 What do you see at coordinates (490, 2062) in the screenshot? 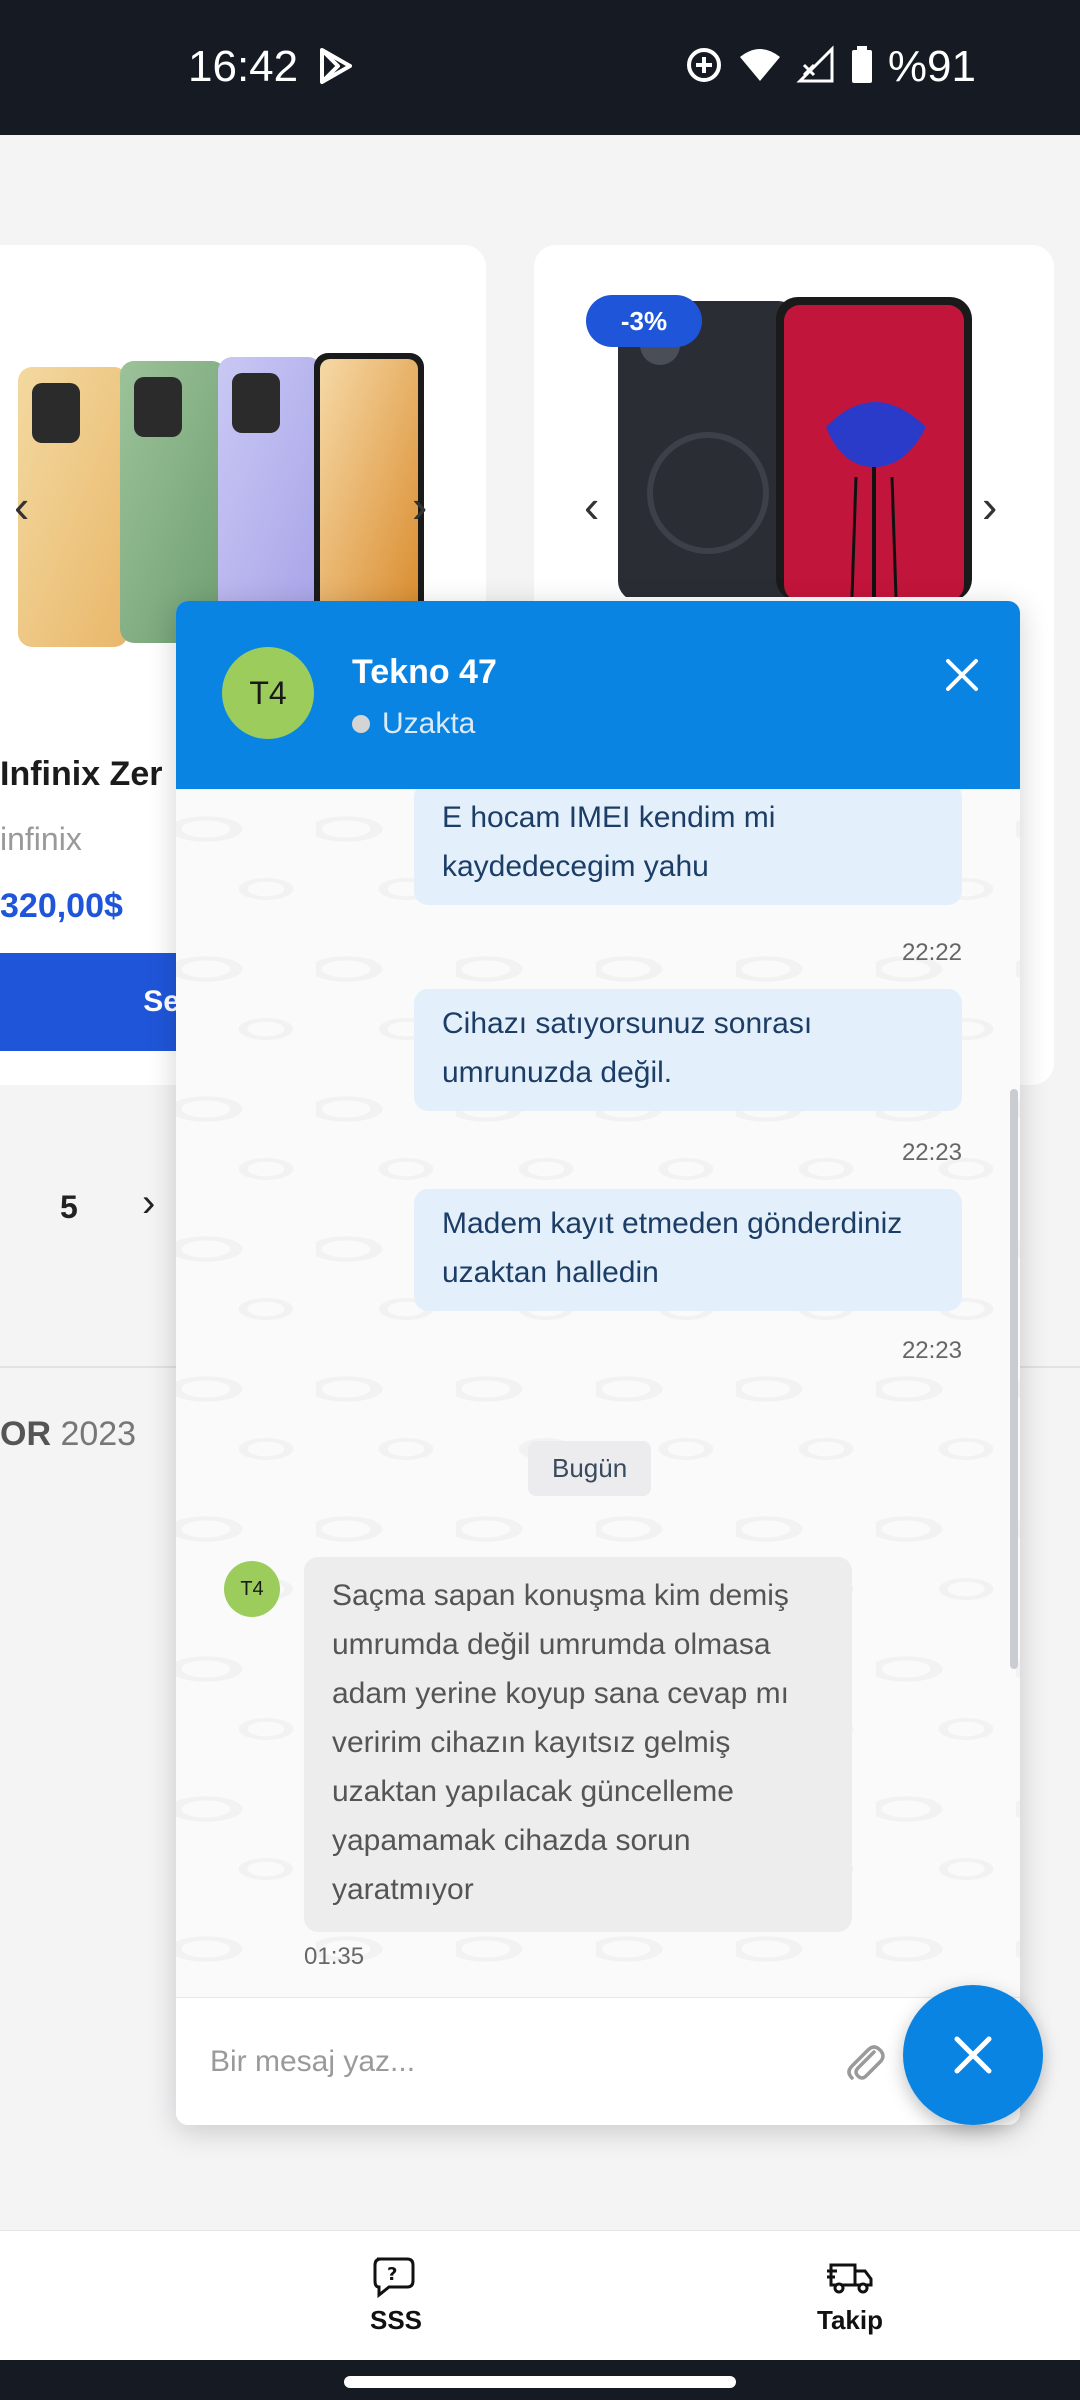
I see `message-input` at bounding box center [490, 2062].